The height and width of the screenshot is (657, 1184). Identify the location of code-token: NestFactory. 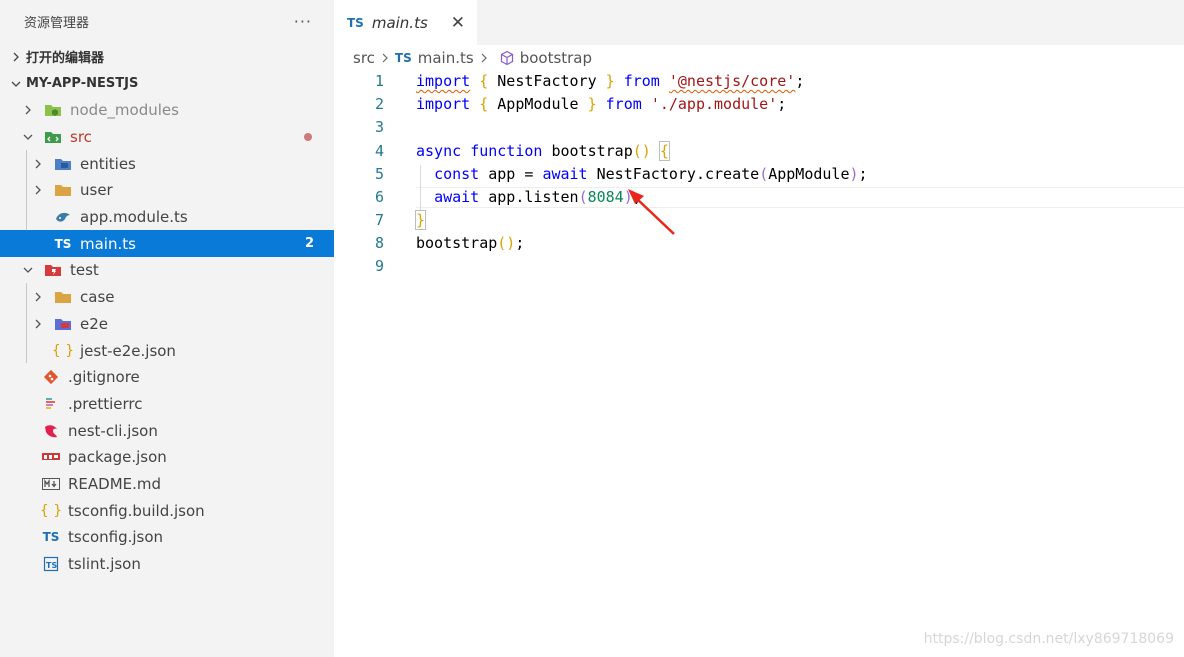
(547, 81).